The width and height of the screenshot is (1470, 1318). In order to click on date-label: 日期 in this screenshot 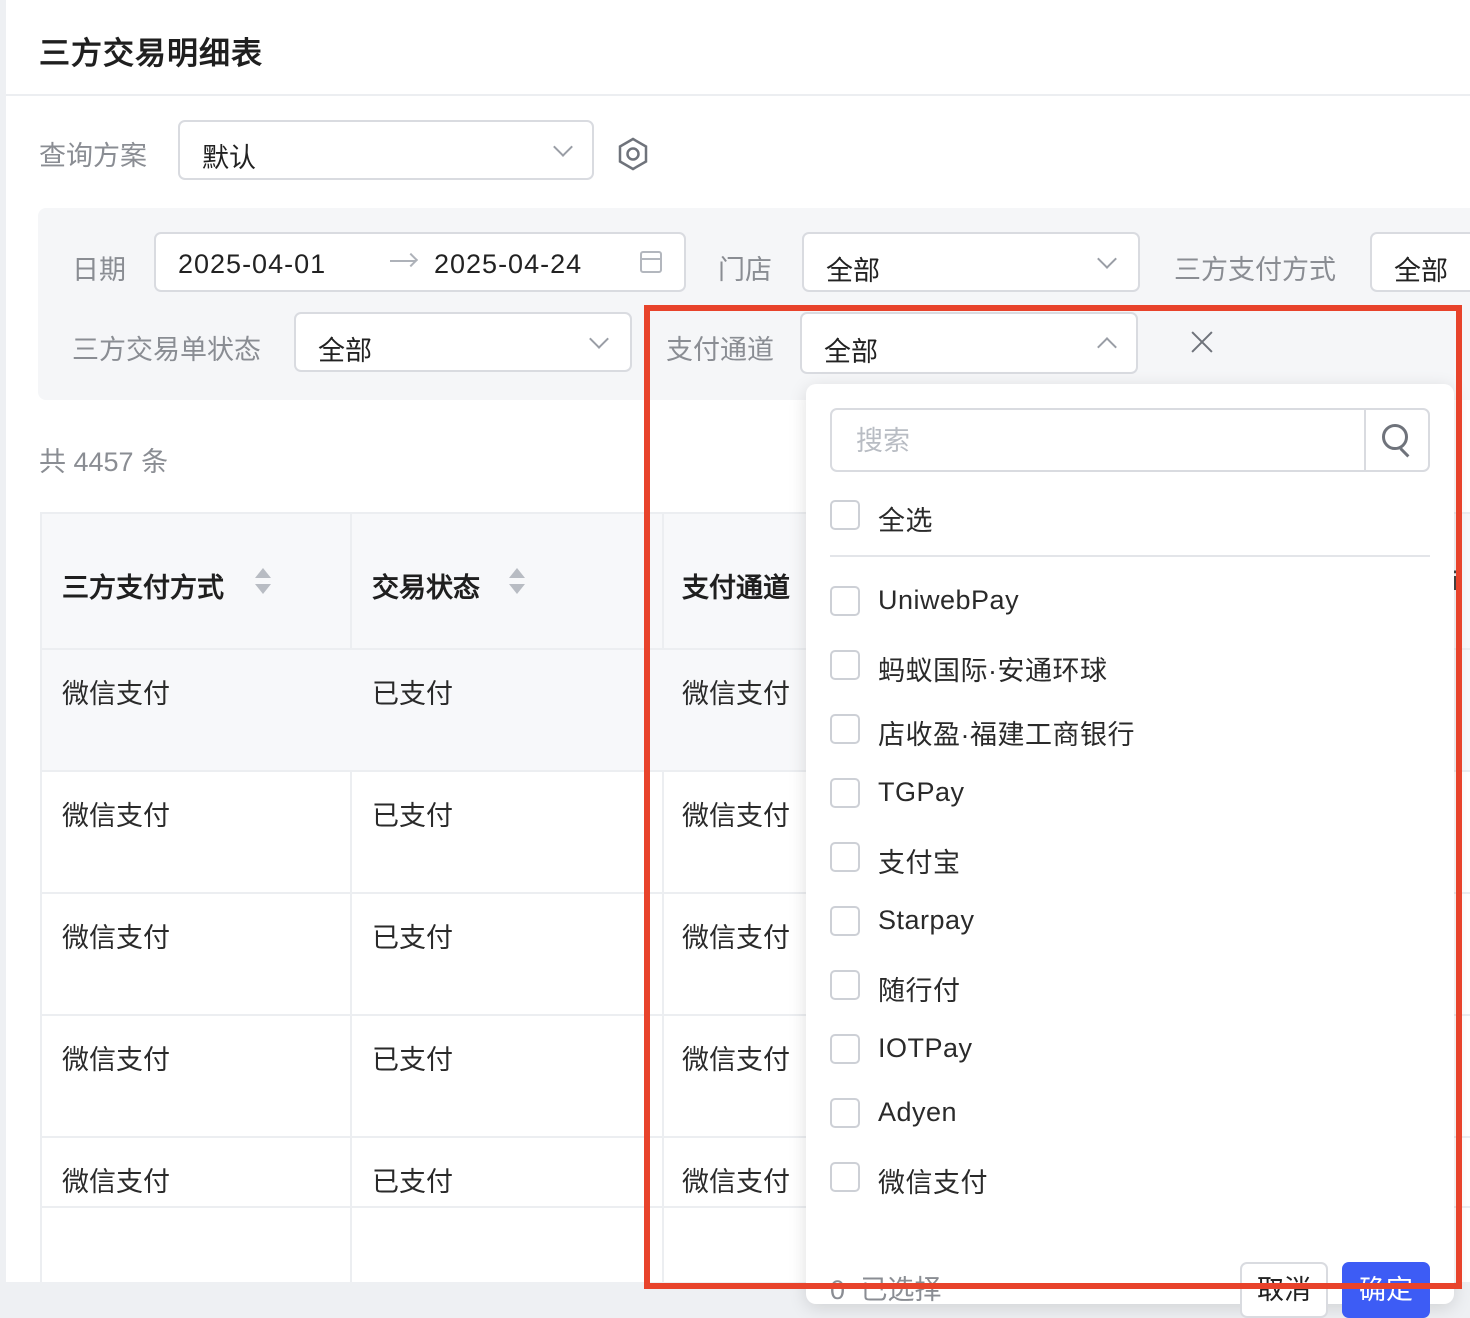, I will do `click(99, 270)`.